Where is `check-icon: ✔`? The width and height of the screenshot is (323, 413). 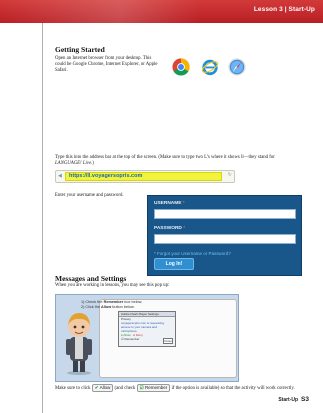
check-icon: ✔ is located at coordinates (96, 387).